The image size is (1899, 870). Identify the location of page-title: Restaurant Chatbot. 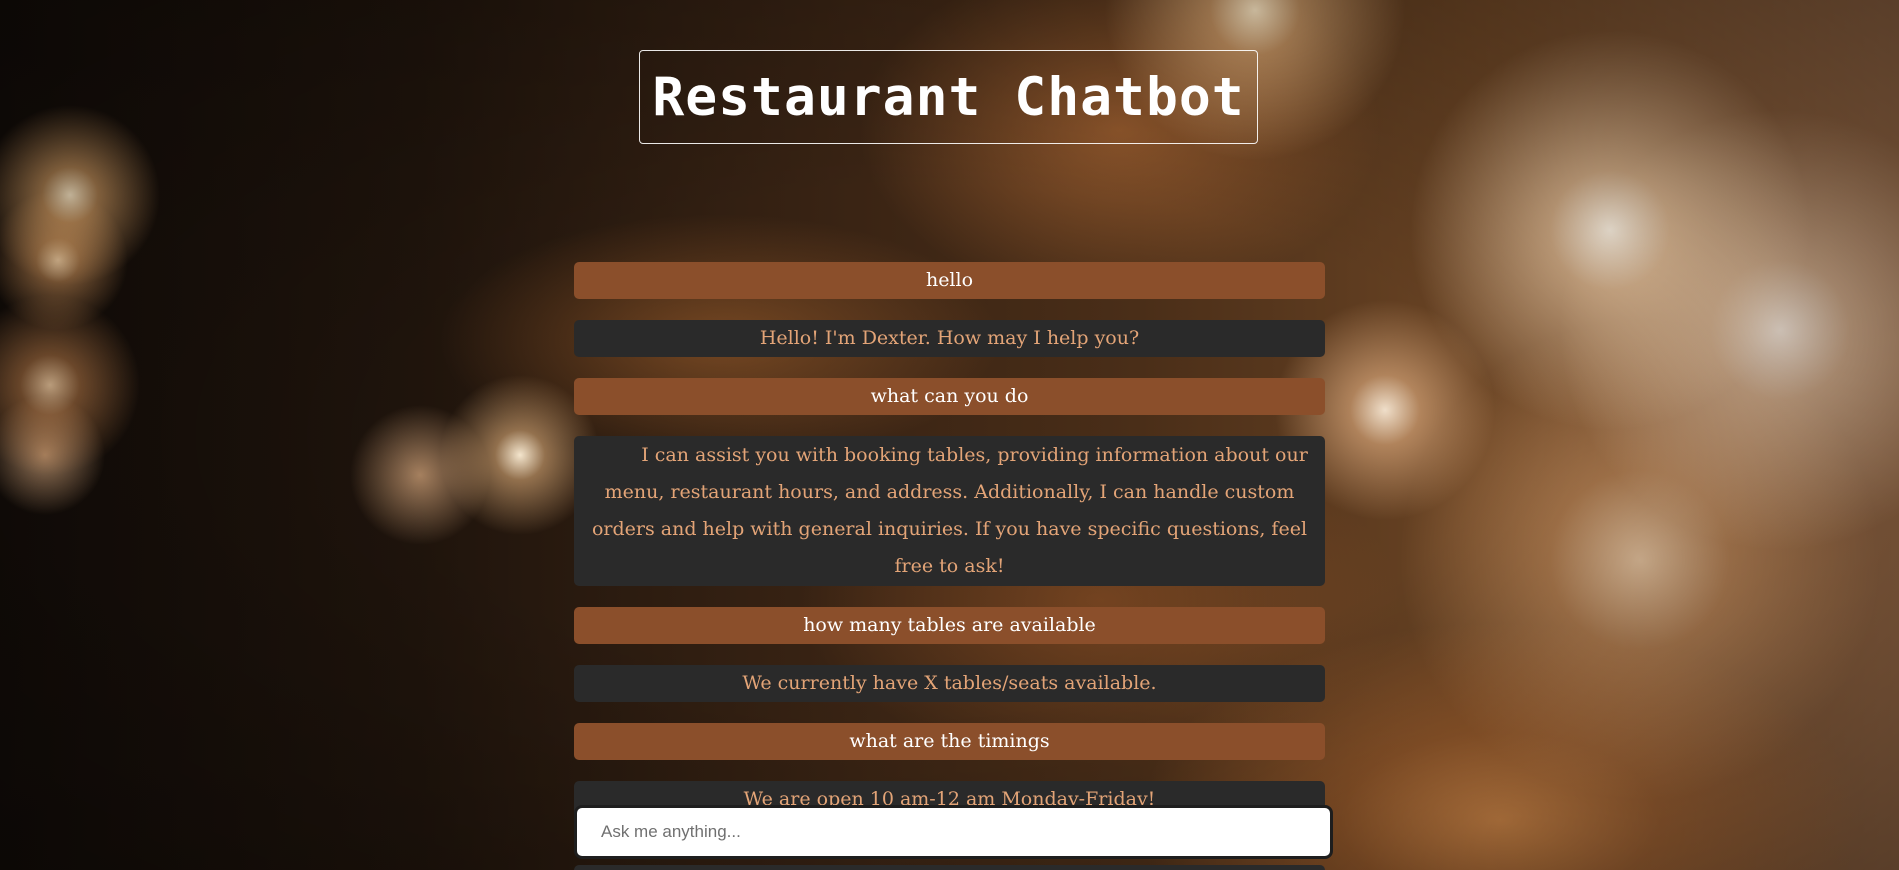
(948, 97).